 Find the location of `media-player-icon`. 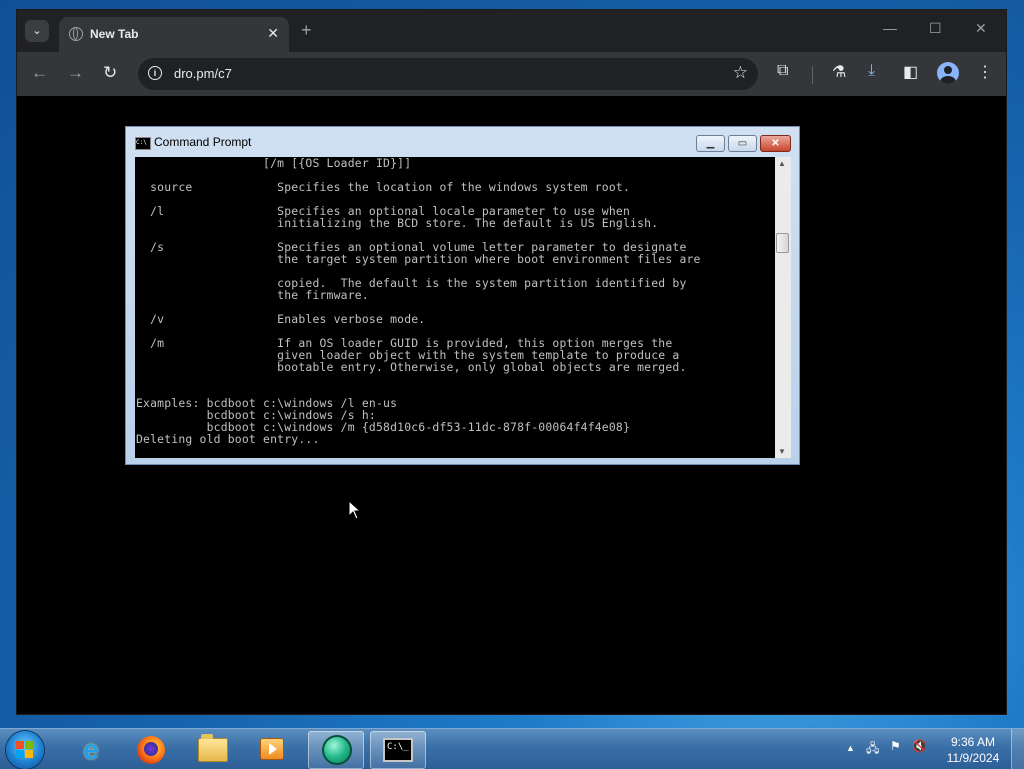

media-player-icon is located at coordinates (272, 749).